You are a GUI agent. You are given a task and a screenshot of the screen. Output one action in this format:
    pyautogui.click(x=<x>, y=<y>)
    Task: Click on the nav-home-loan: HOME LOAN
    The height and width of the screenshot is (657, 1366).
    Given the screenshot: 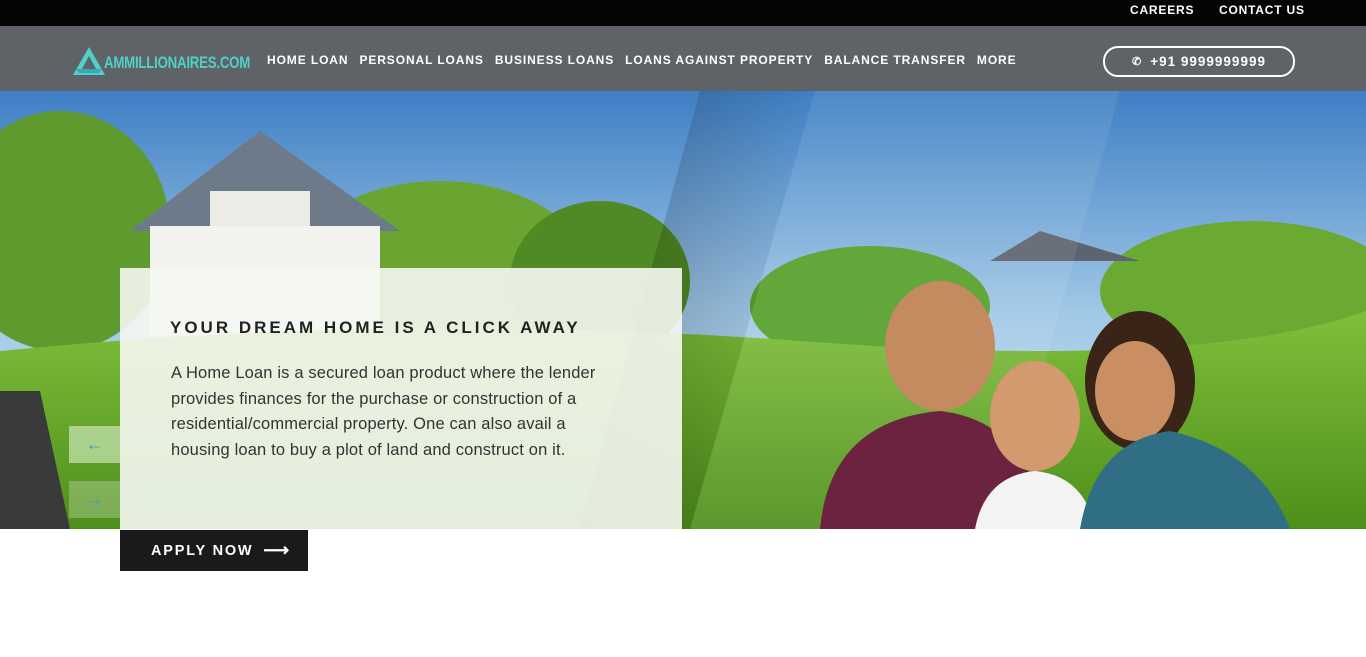 What is the action you would take?
    pyautogui.click(x=307, y=60)
    